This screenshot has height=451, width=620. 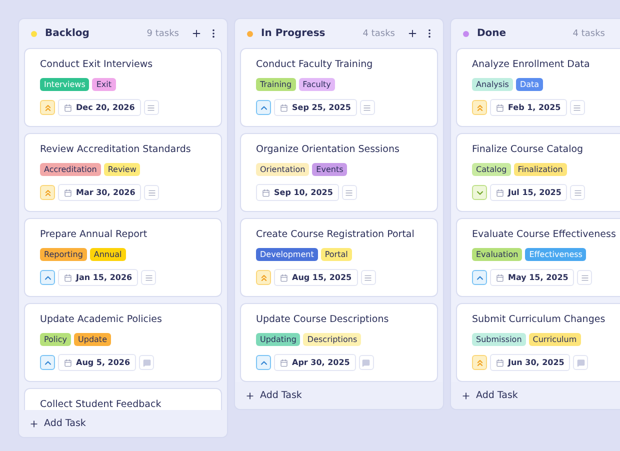 I want to click on date-text: Feb 1, 2025, so click(x=534, y=107).